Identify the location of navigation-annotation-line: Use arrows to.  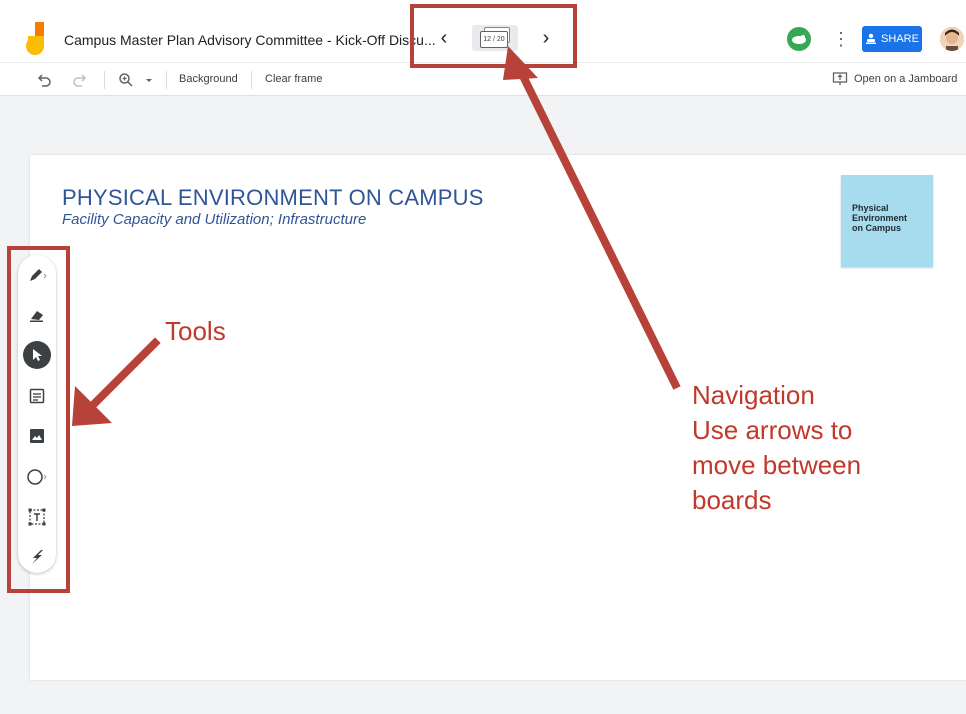
(772, 430).